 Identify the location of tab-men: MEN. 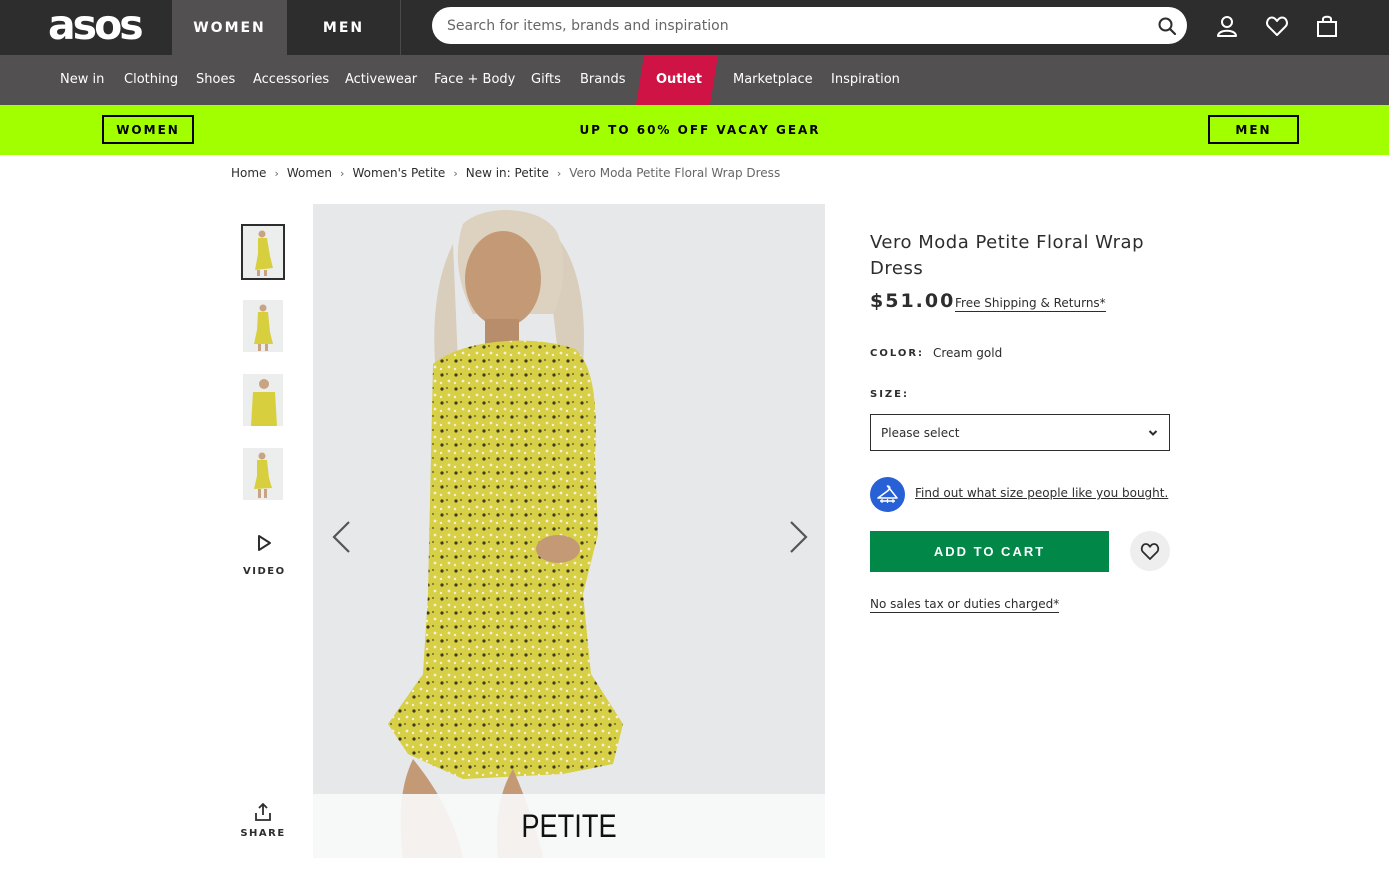
(344, 27).